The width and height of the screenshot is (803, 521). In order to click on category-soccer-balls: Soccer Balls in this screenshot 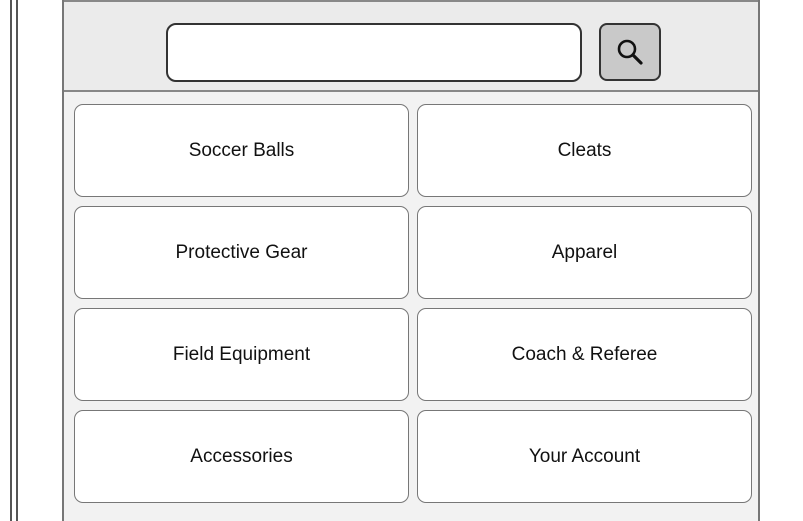, I will do `click(241, 150)`.